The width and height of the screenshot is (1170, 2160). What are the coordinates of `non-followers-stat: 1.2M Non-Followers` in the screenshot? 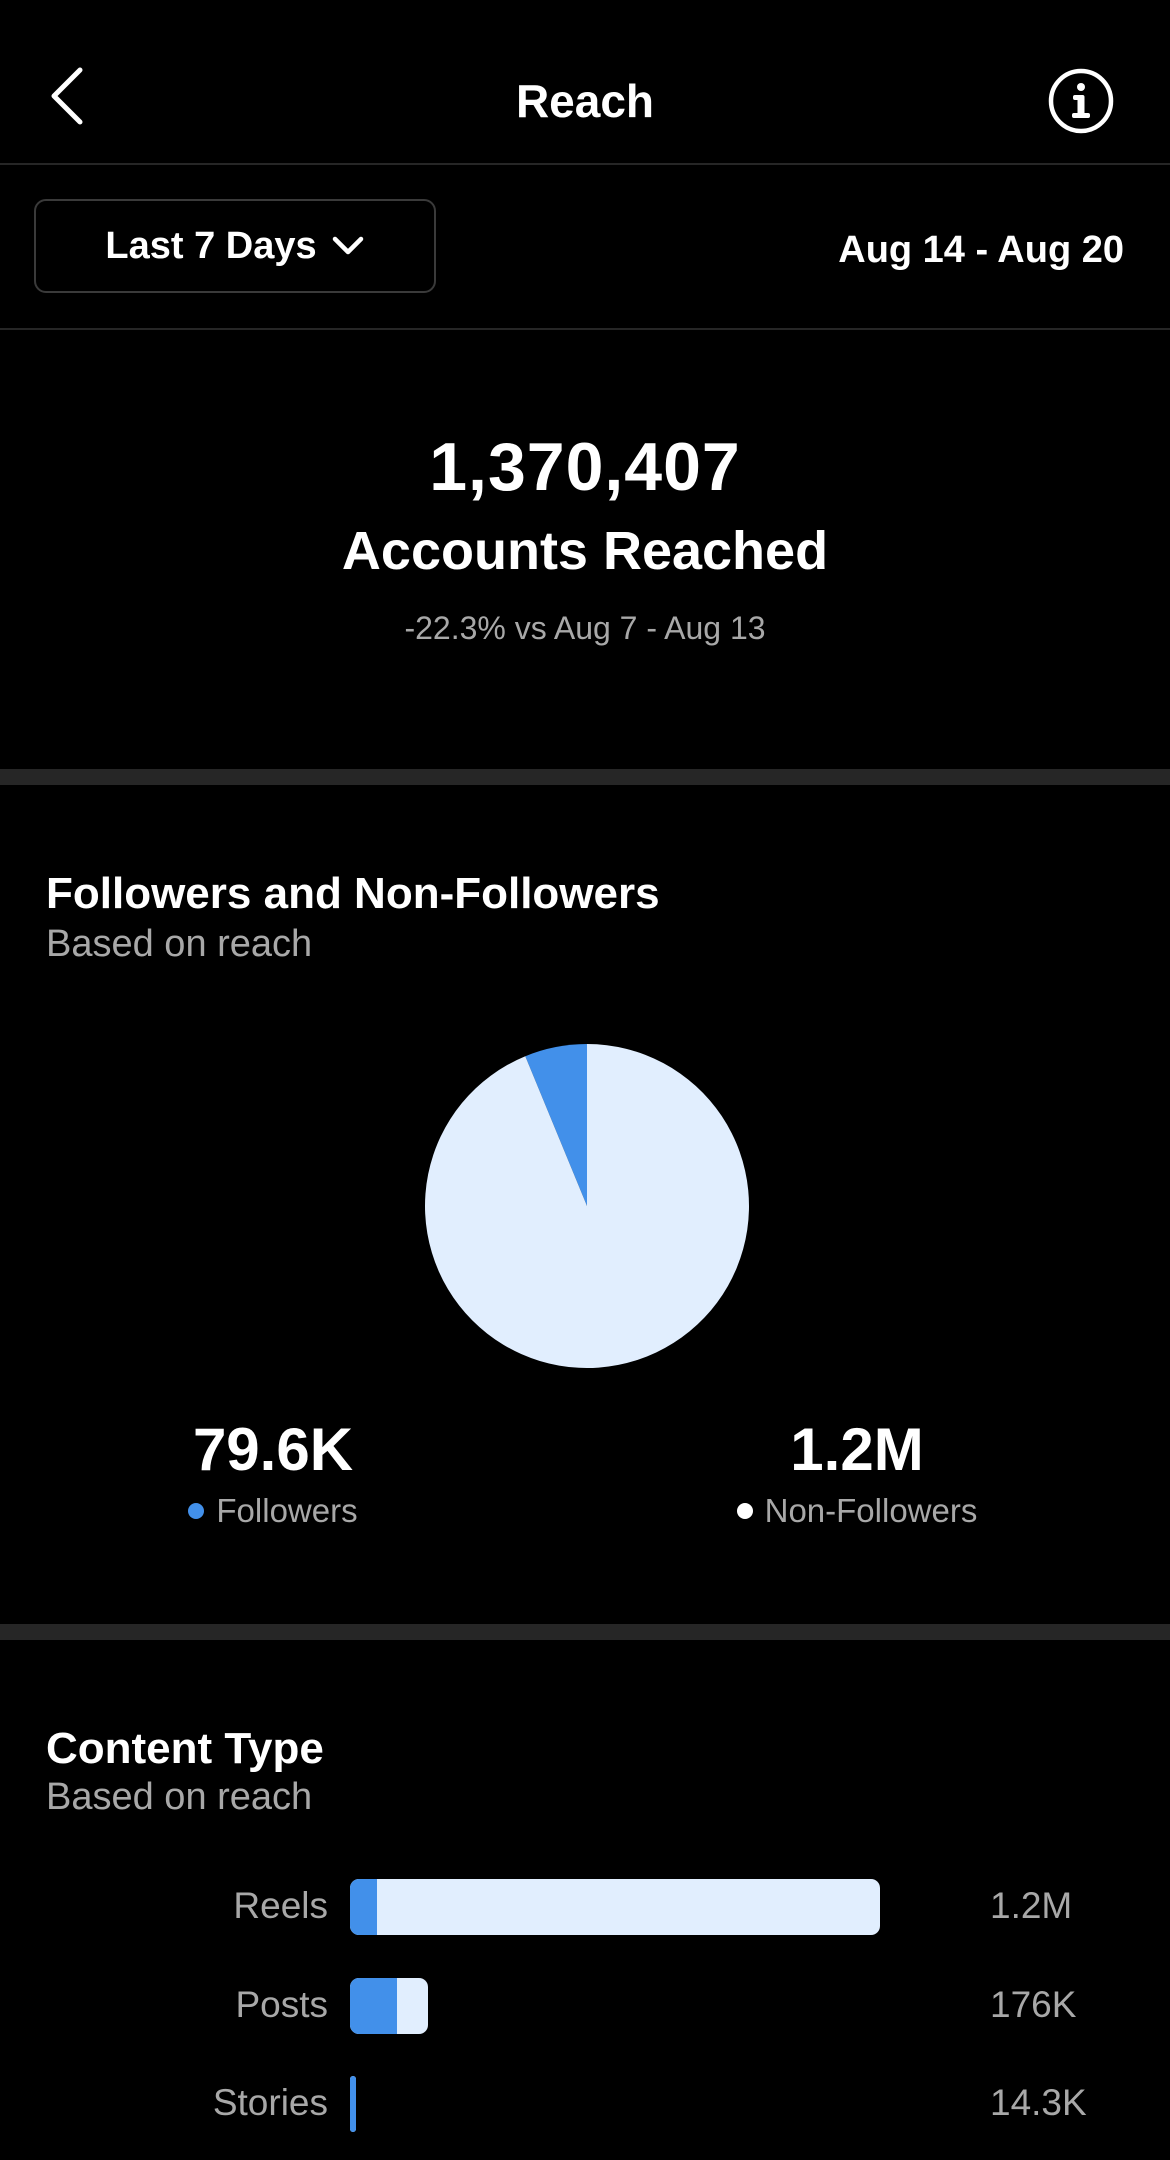 It's located at (857, 1472).